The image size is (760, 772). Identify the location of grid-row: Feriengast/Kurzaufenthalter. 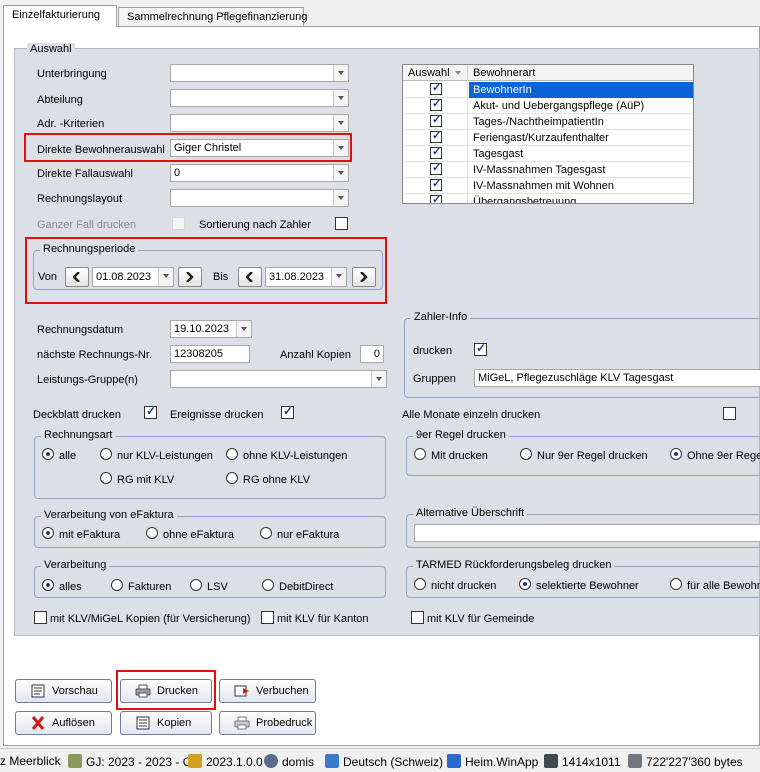
(548, 137).